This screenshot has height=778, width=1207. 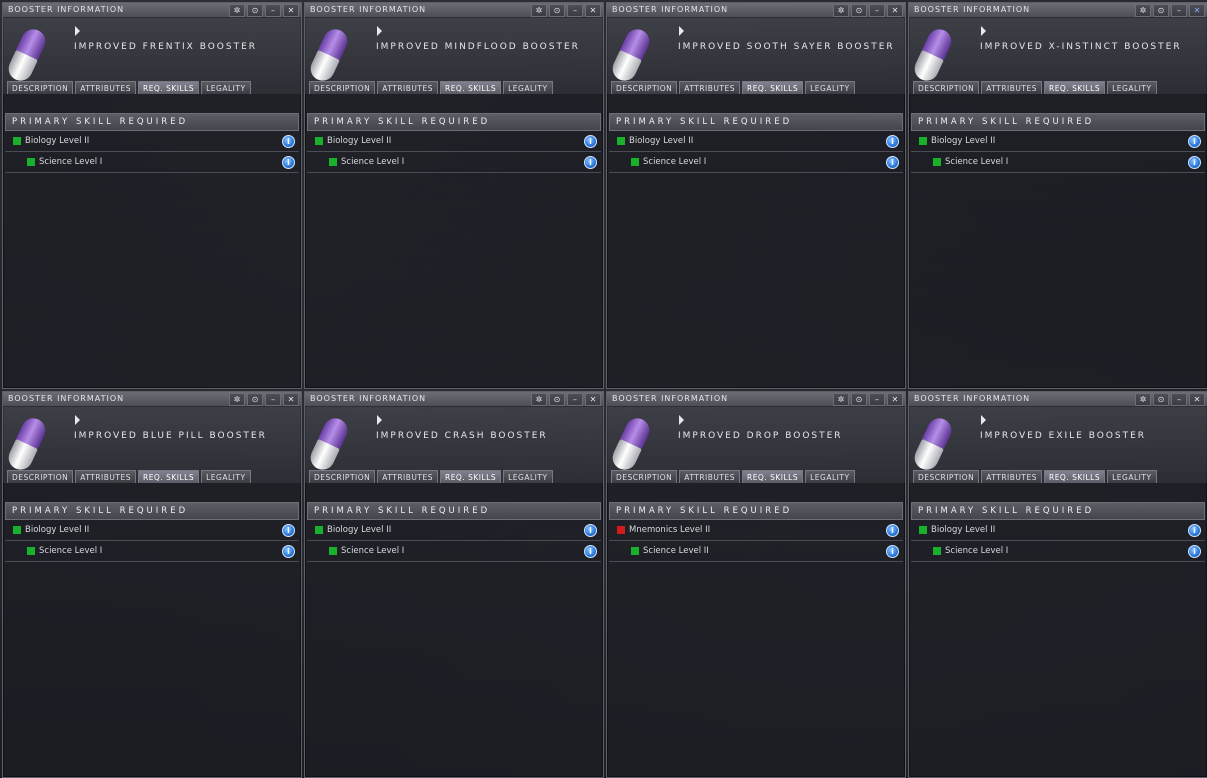 I want to click on skill-row: Mnemonics Level II i, so click(x=756, y=530).